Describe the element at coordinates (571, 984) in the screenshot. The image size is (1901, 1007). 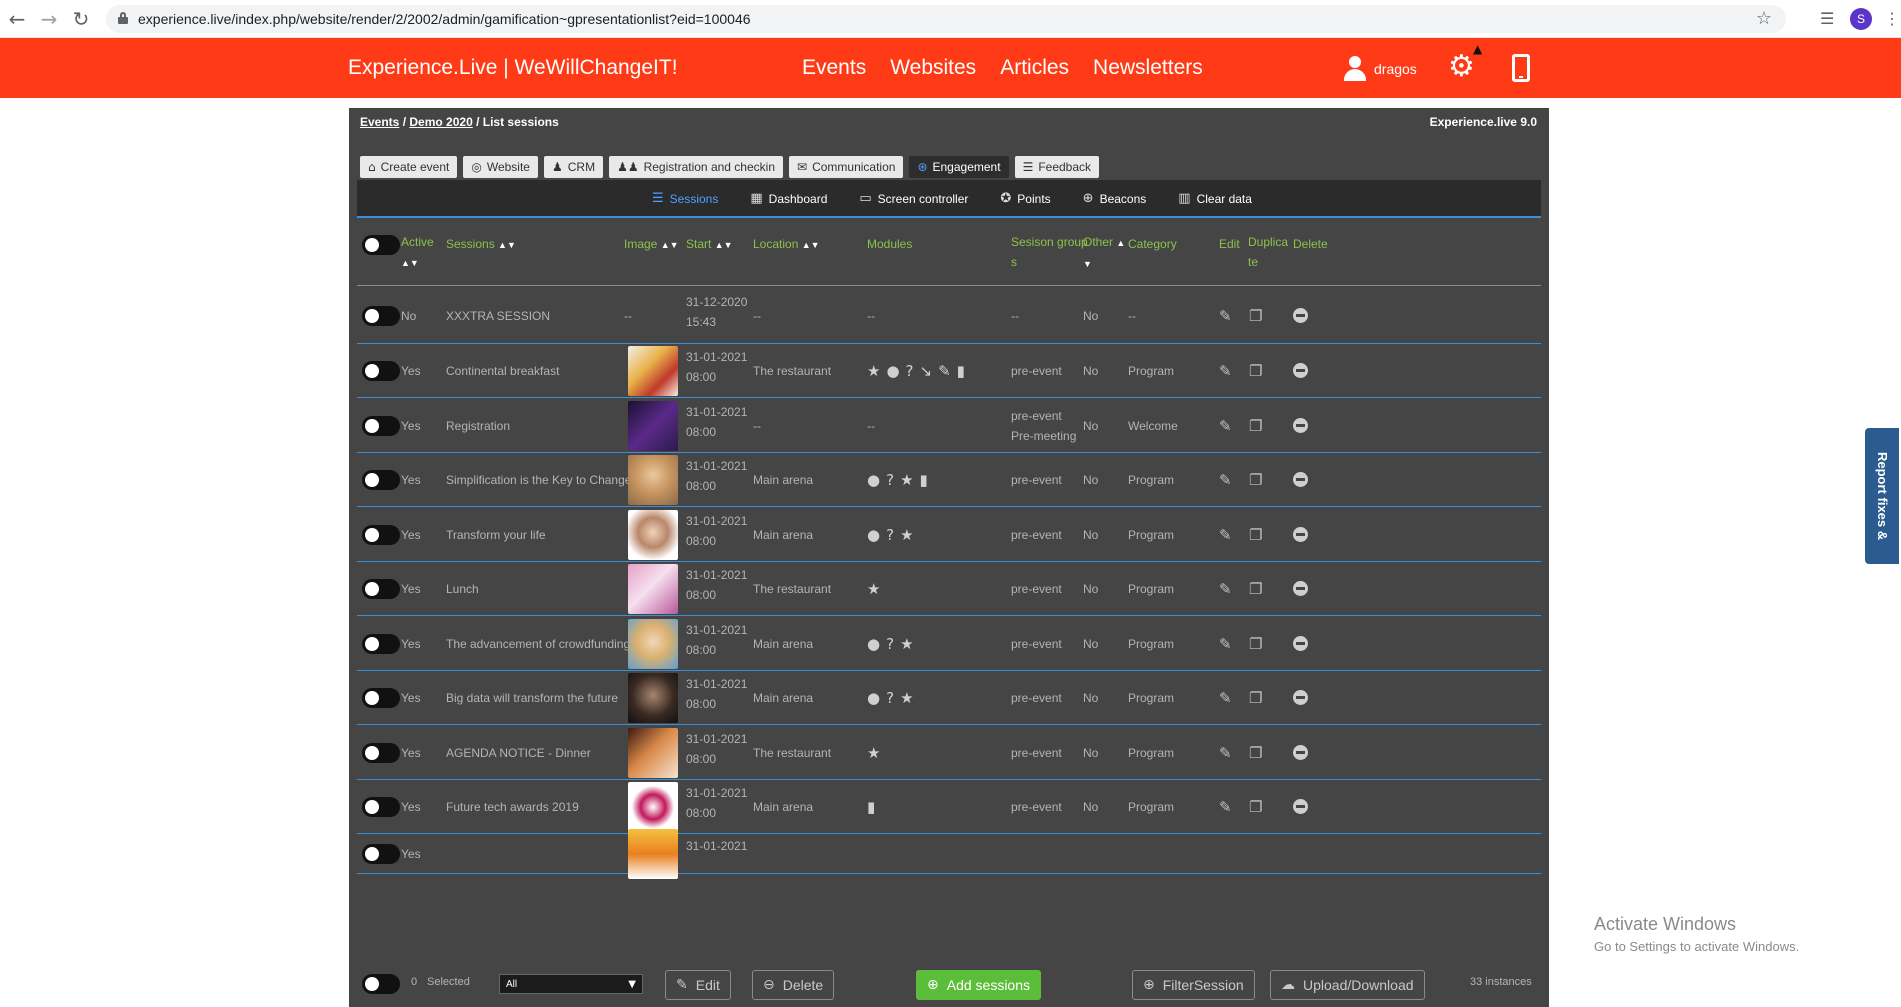
I see `bulk-action-select: All ▼` at that location.